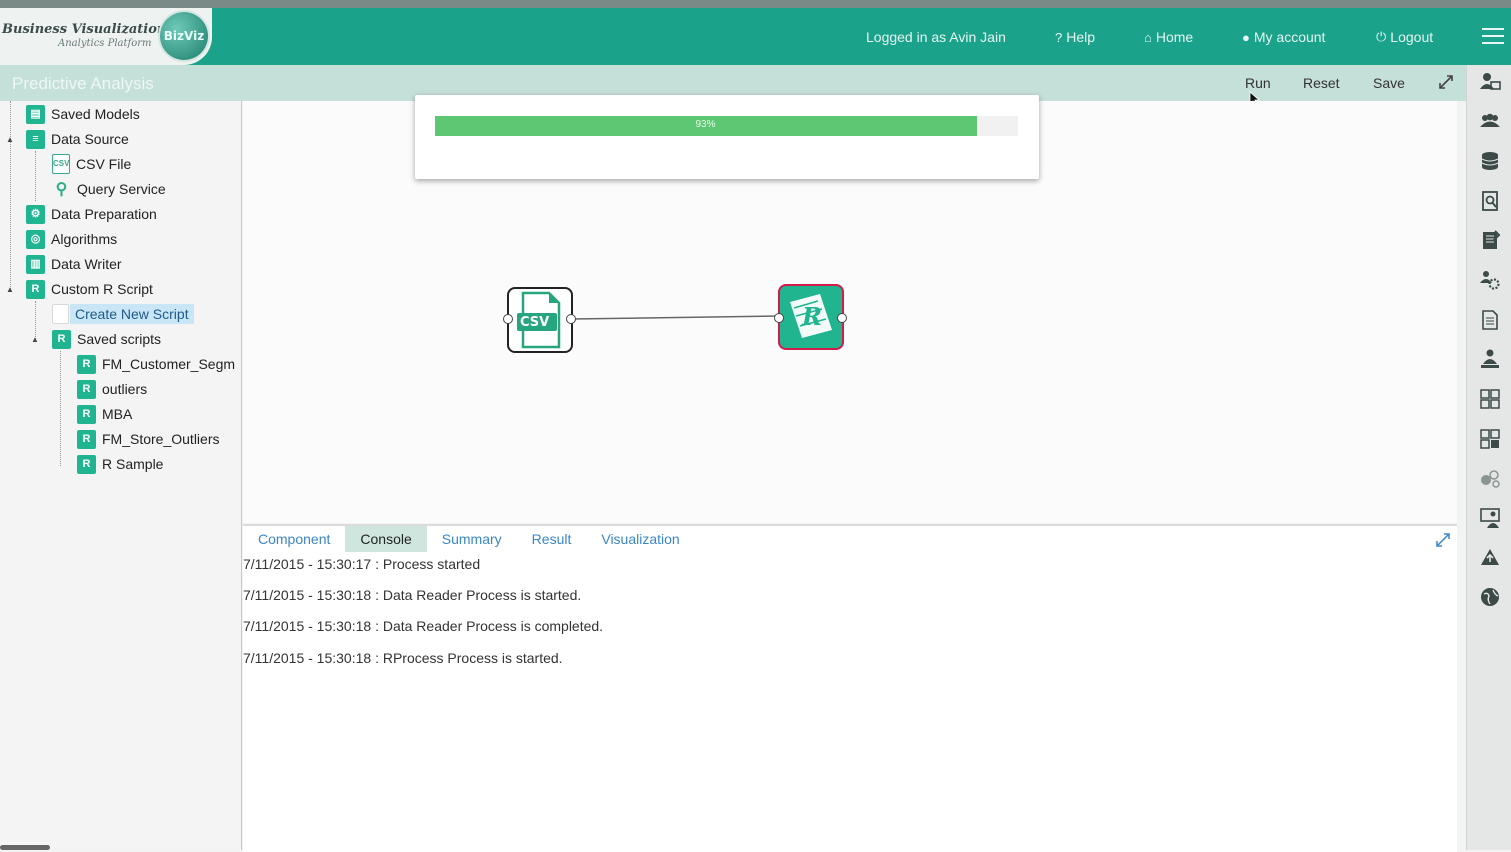  What do you see at coordinates (161, 439) in the screenshot?
I see `tree-label: FM_Store_Outliers` at bounding box center [161, 439].